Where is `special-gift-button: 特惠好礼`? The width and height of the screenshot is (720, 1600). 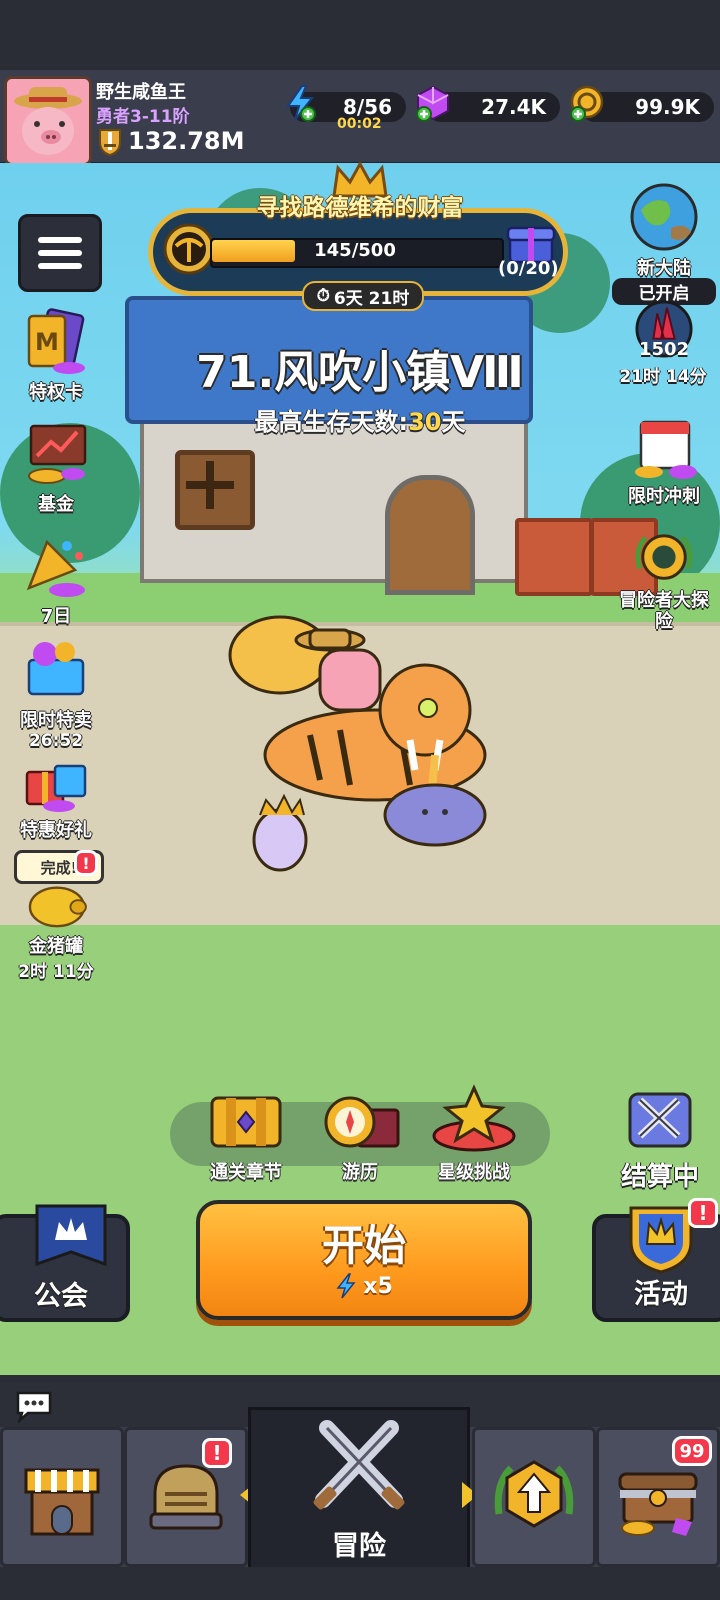
special-gift-button: 特惠好礼 is located at coordinates (56, 793).